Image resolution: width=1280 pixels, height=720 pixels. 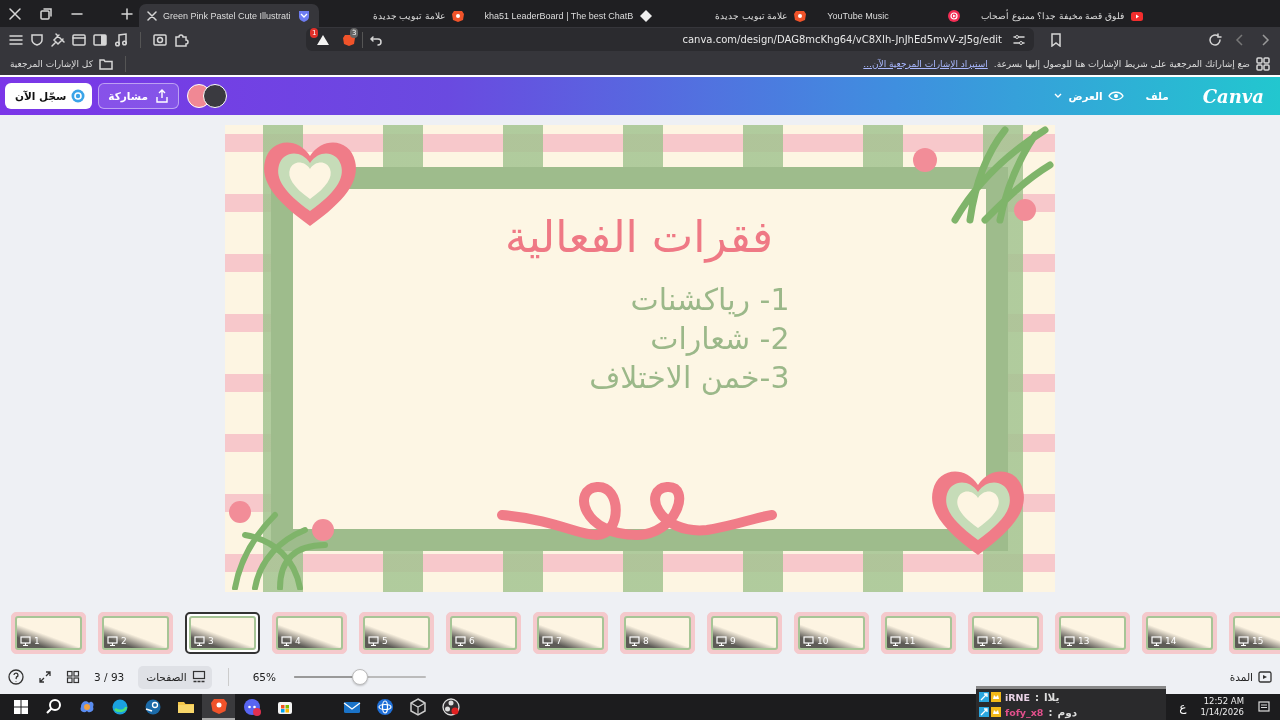 I want to click on page-thumbnail: 9, so click(x=744, y=633).